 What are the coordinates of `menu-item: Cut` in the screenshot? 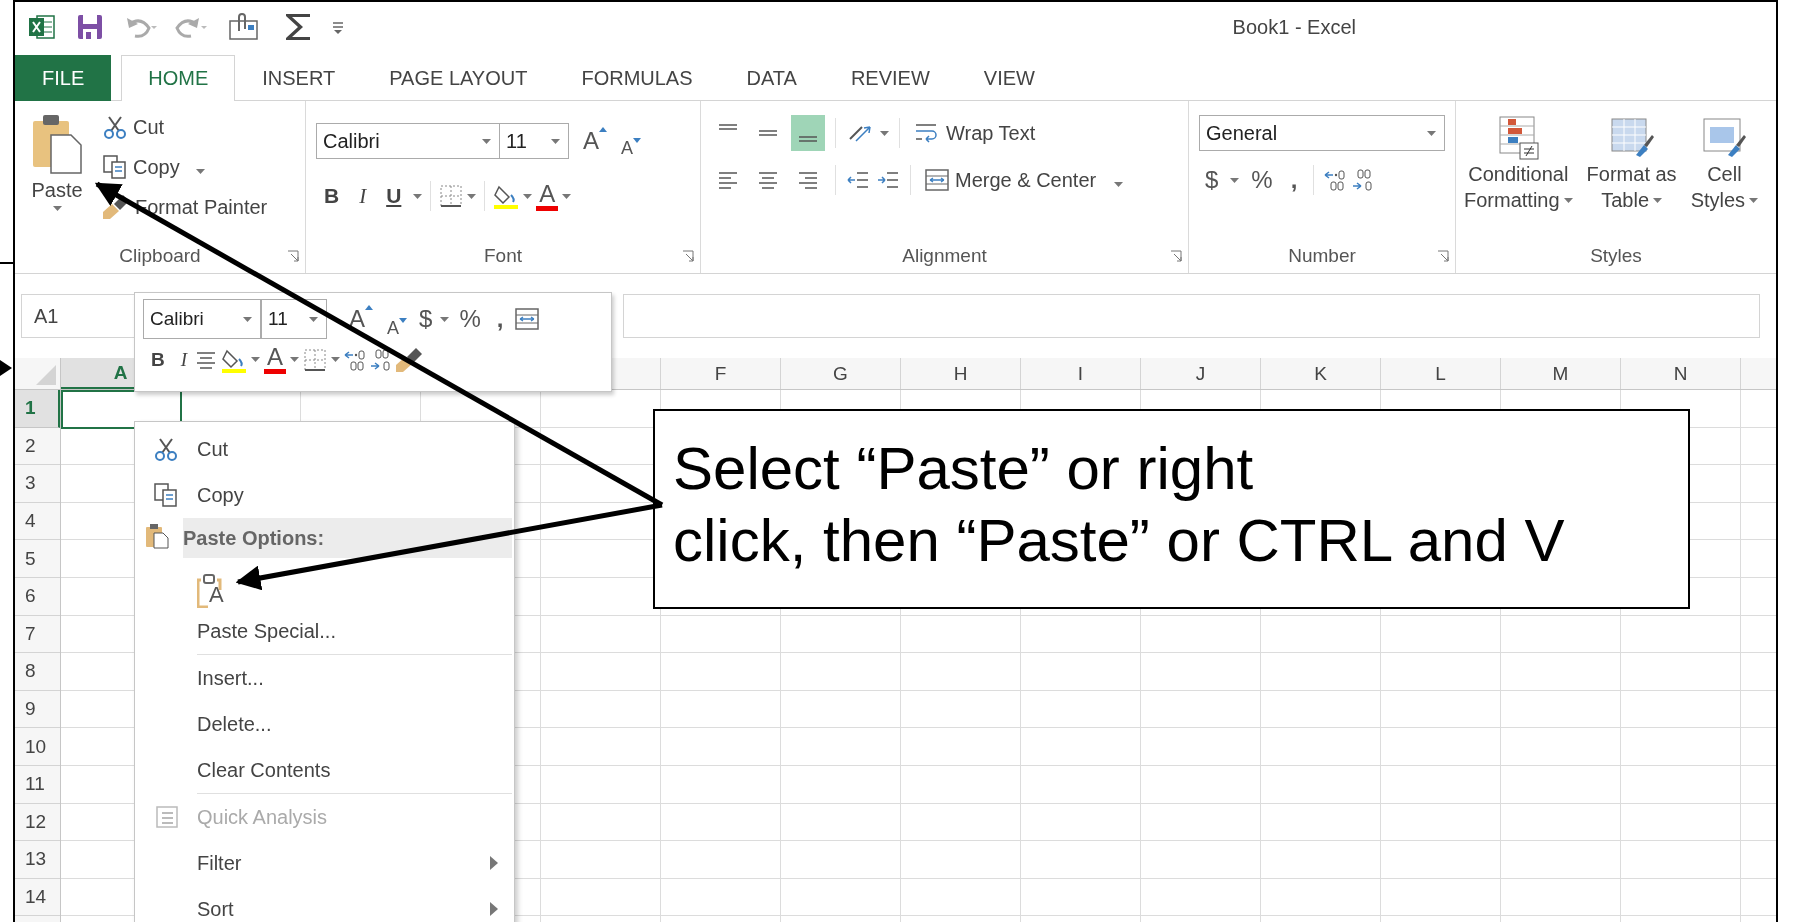 It's located at (324, 449).